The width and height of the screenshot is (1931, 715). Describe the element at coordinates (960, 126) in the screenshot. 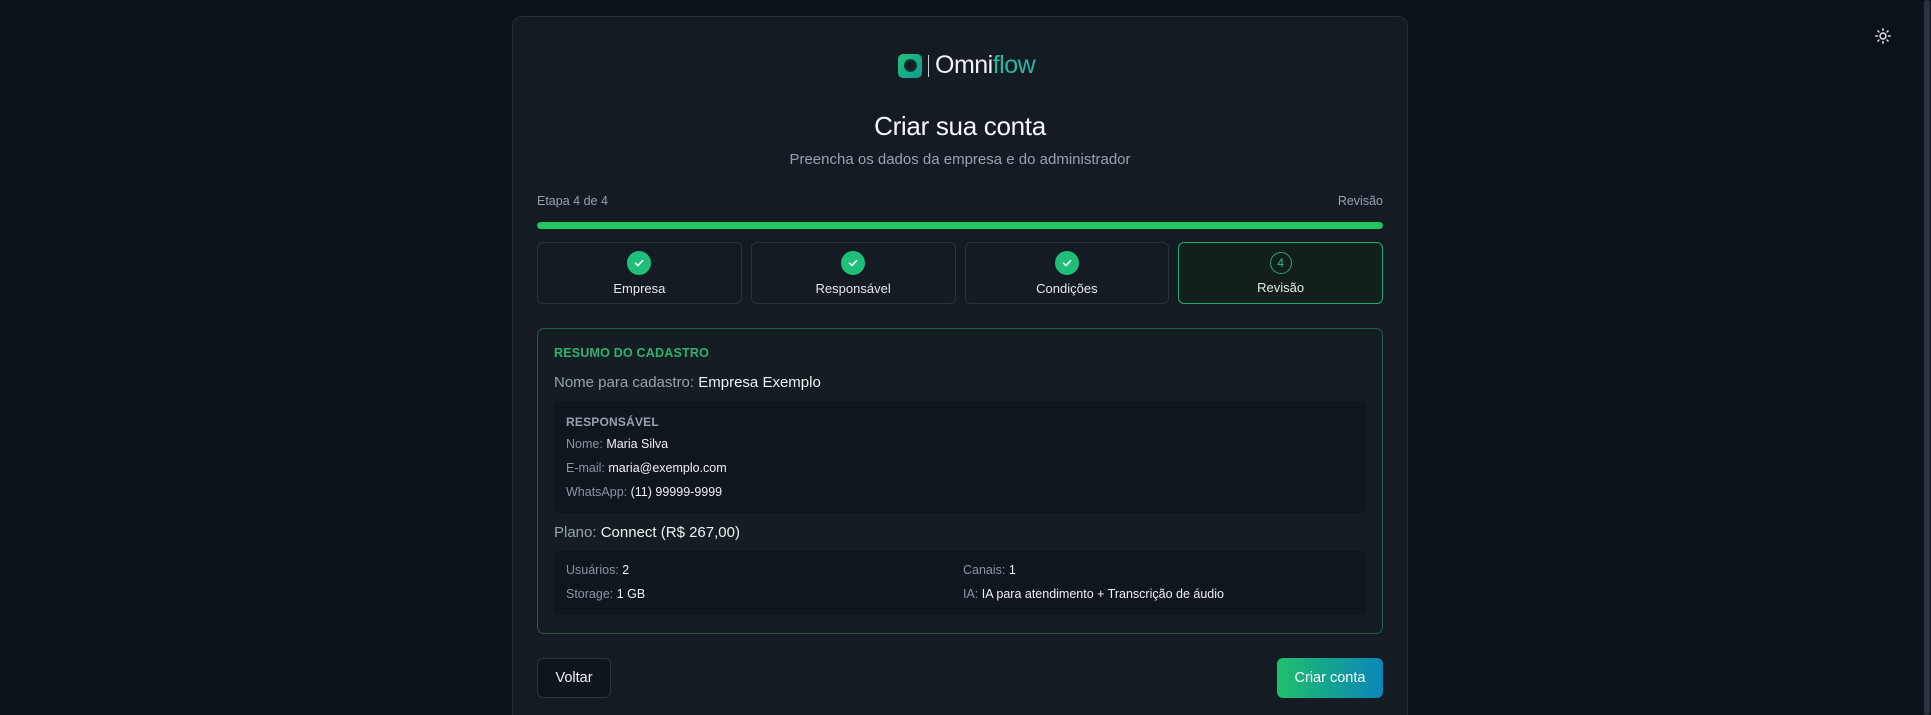

I see `page-title: Criar sua conta` at that location.